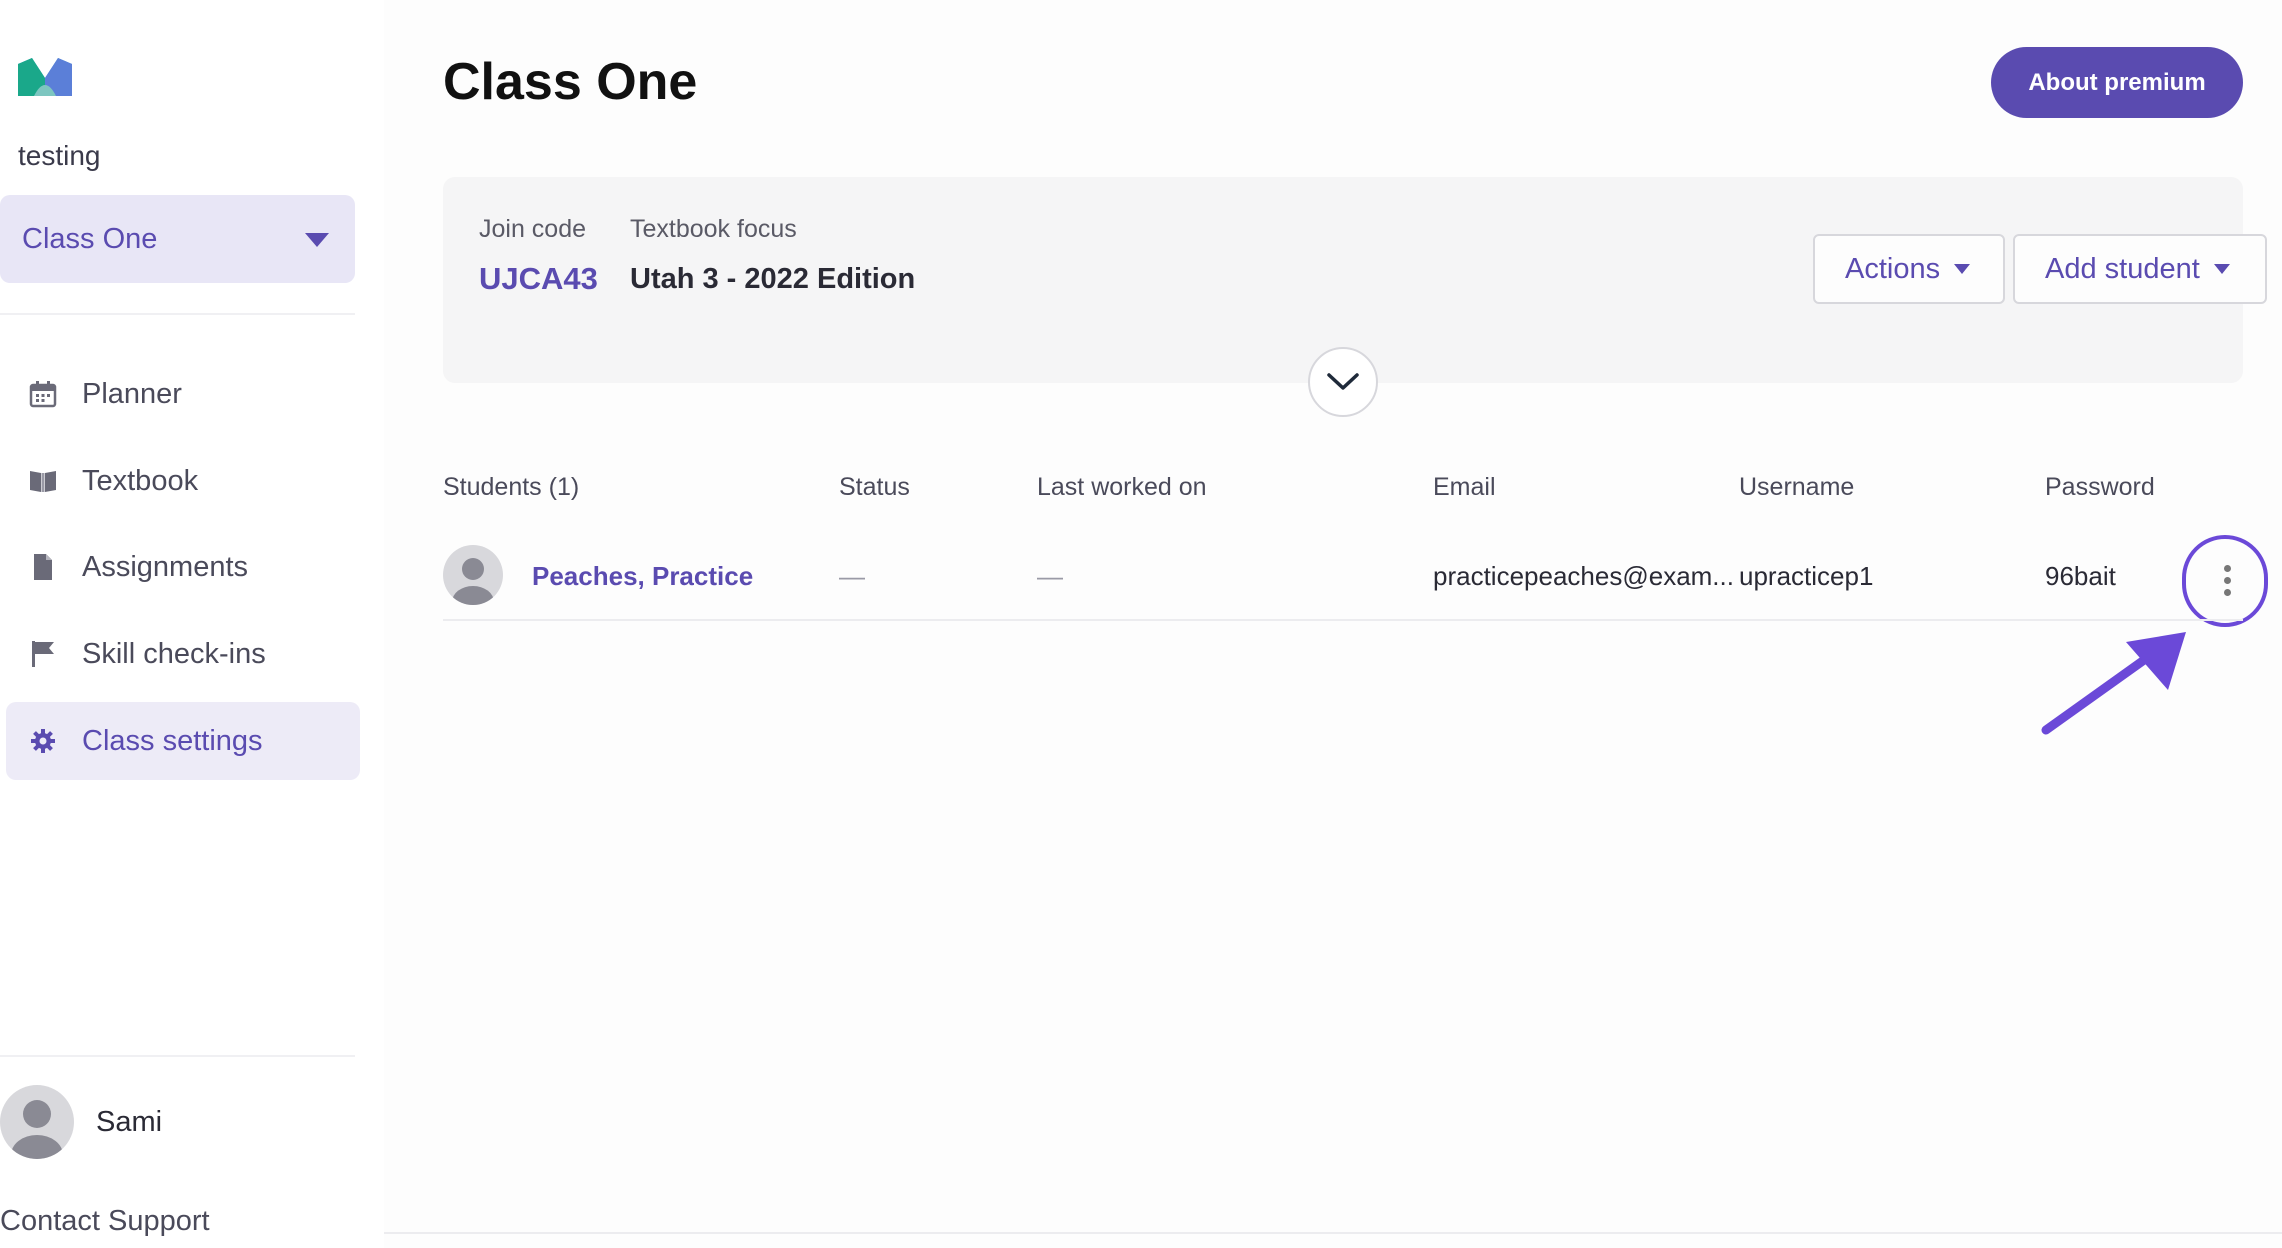 This screenshot has width=2282, height=1248. I want to click on sidebar-item-assignments: Assignments, so click(183, 567).